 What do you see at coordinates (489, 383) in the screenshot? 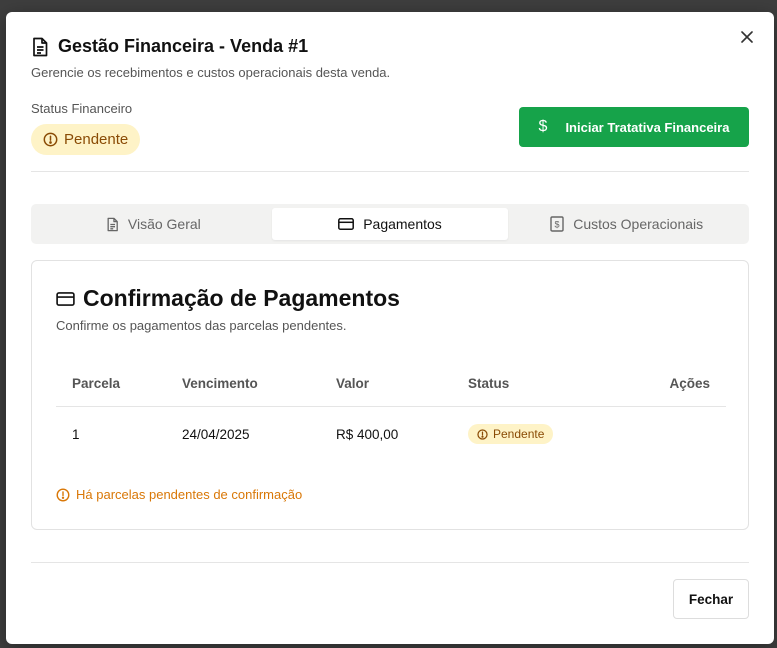
I see `column-header-status: Status` at bounding box center [489, 383].